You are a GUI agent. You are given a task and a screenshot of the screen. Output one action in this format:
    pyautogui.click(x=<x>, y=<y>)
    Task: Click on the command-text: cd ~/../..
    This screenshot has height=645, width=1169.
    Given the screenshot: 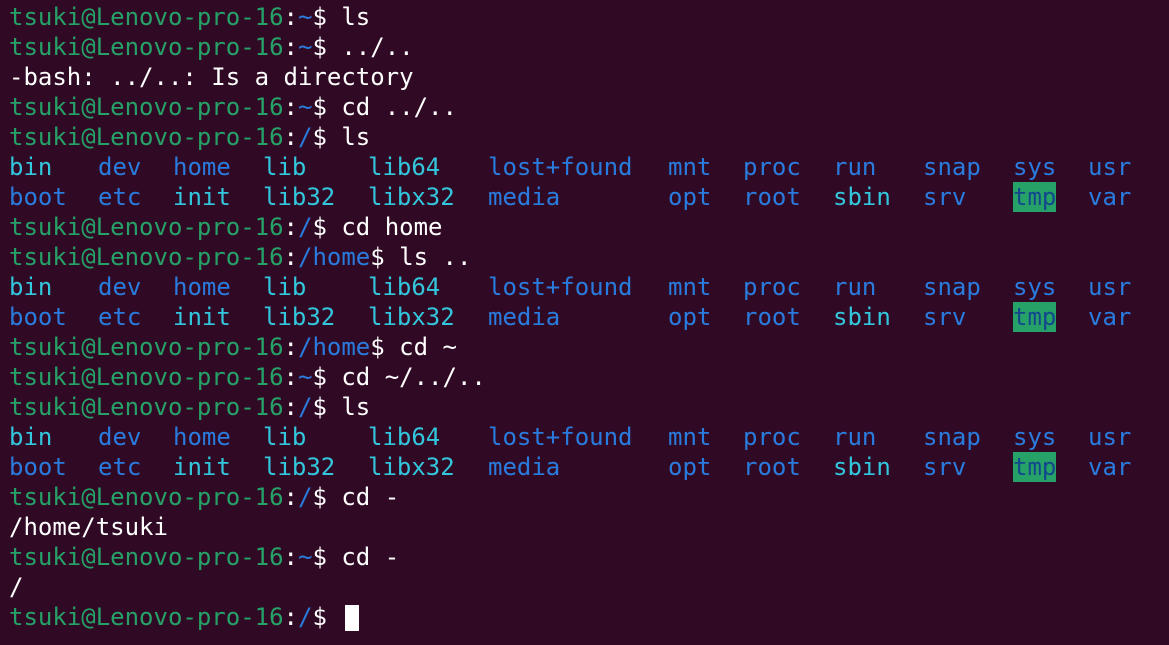 What is the action you would take?
    pyautogui.click(x=406, y=377)
    